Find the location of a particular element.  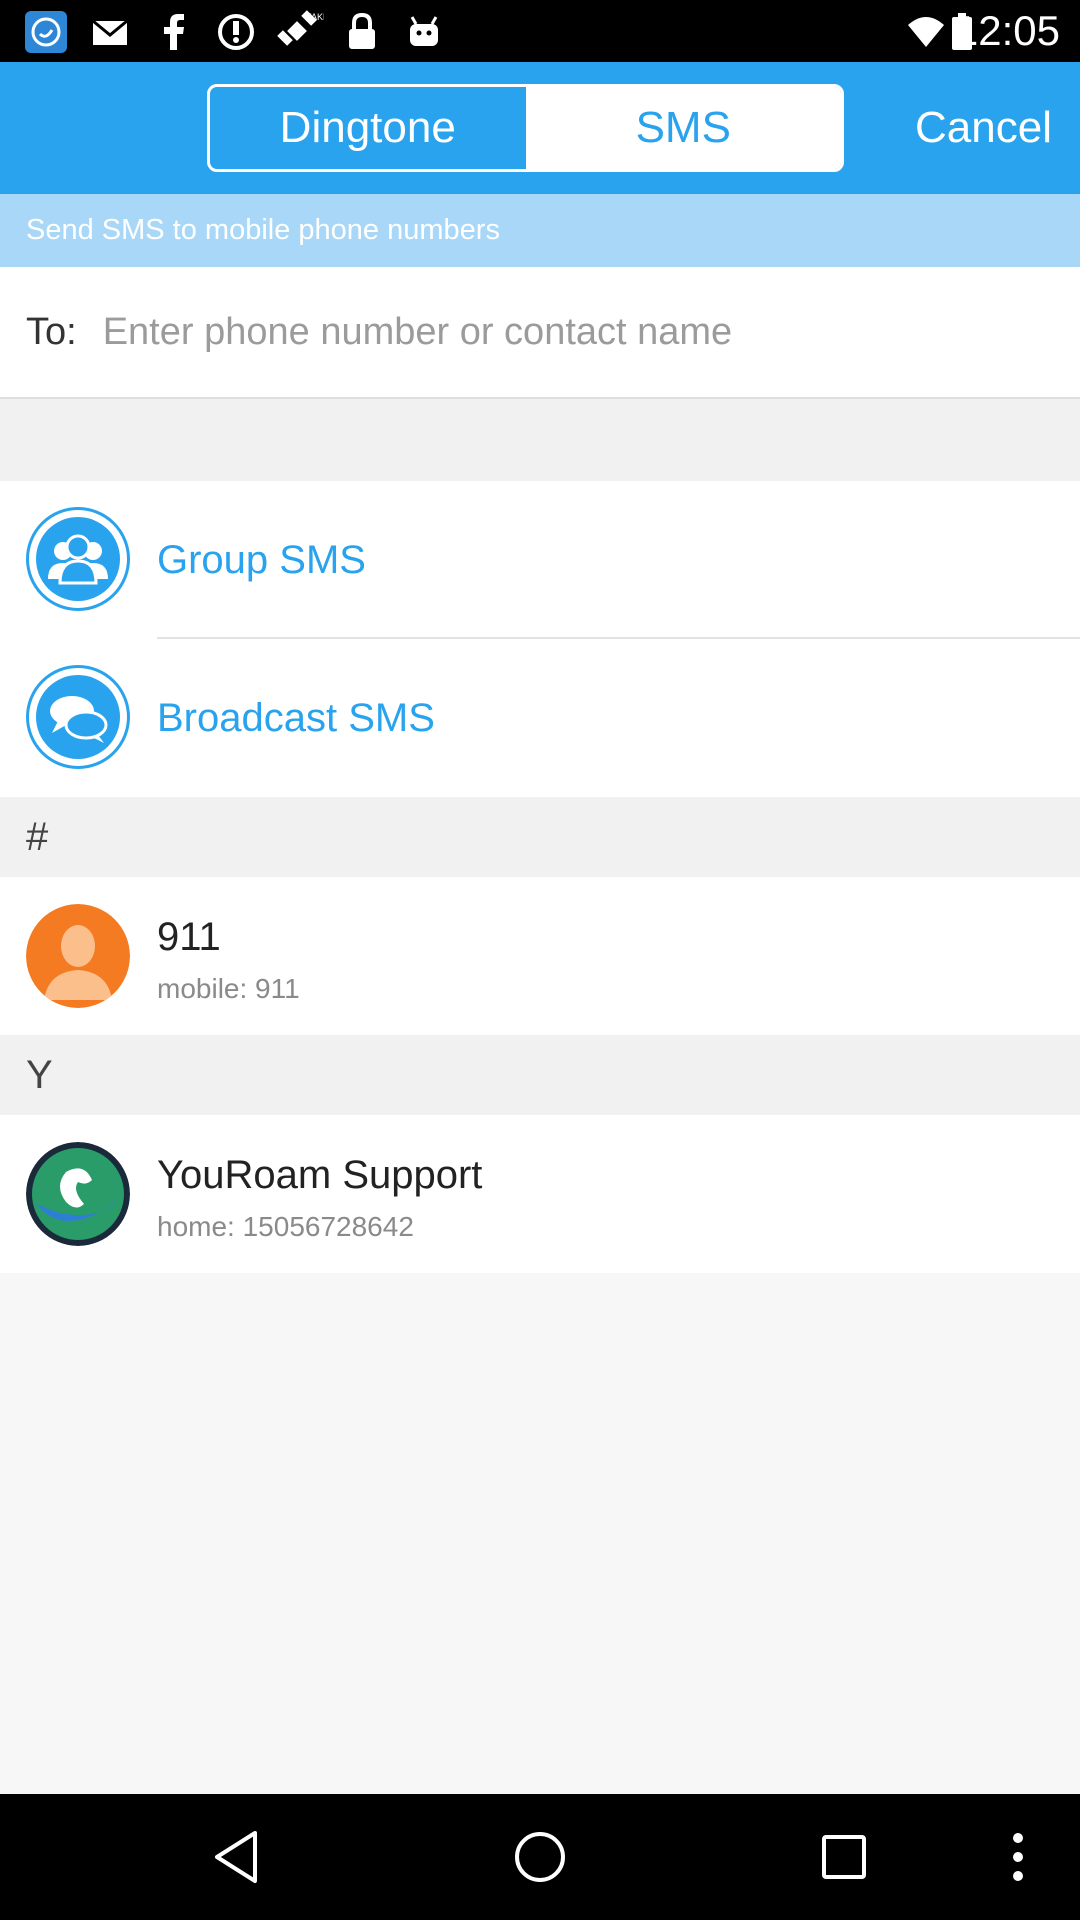

section-header-y: Y is located at coordinates (540, 1075).